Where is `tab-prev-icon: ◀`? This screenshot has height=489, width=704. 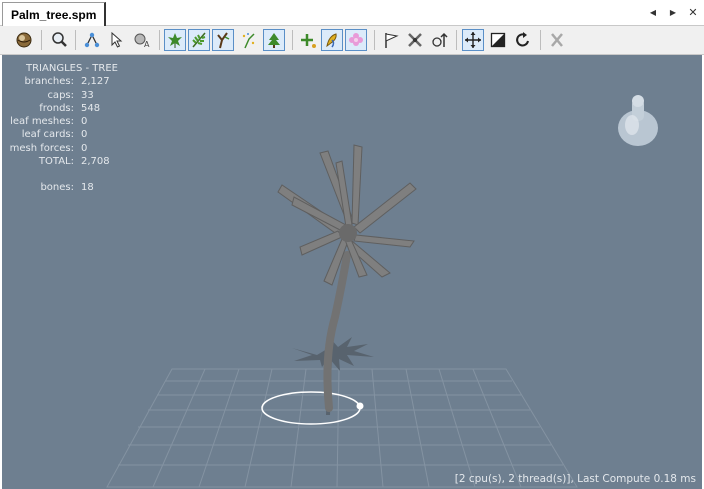
tab-prev-icon: ◀ is located at coordinates (653, 12).